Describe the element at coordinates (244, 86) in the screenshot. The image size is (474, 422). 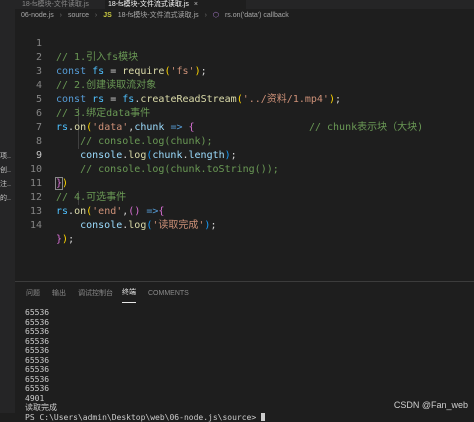
I see `code-line: 5 // 3.绑定data事件` at that location.